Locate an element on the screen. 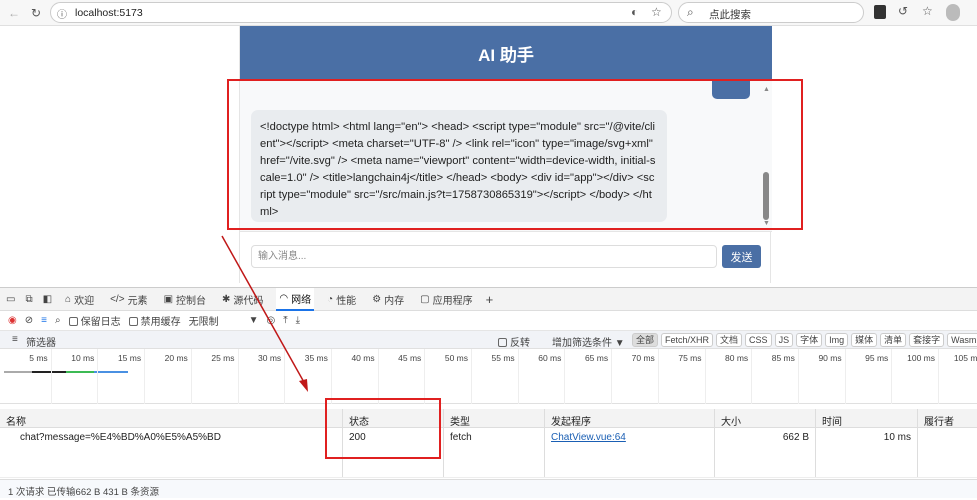  annotation-arrow is located at coordinates (263, 310).